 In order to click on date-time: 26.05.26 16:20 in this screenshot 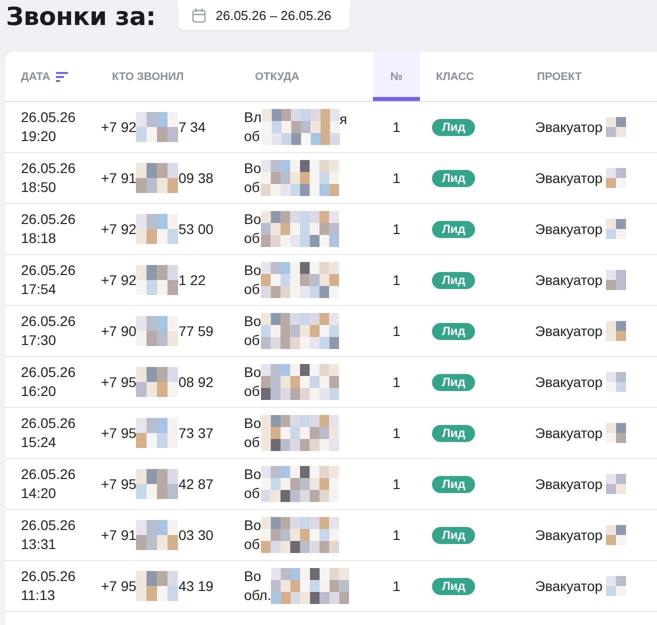, I will do `click(48, 382)`.